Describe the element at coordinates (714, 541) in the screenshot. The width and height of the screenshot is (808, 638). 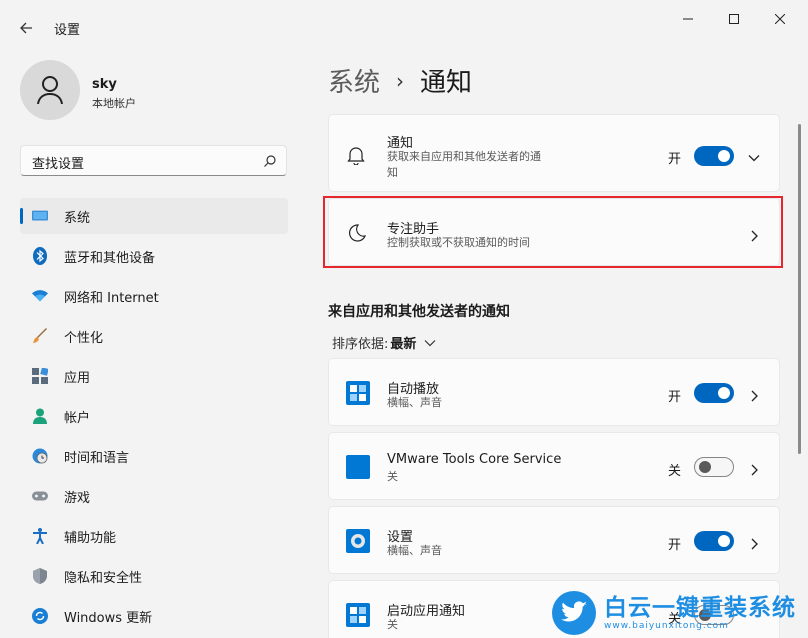
I see `settings-toggle` at that location.